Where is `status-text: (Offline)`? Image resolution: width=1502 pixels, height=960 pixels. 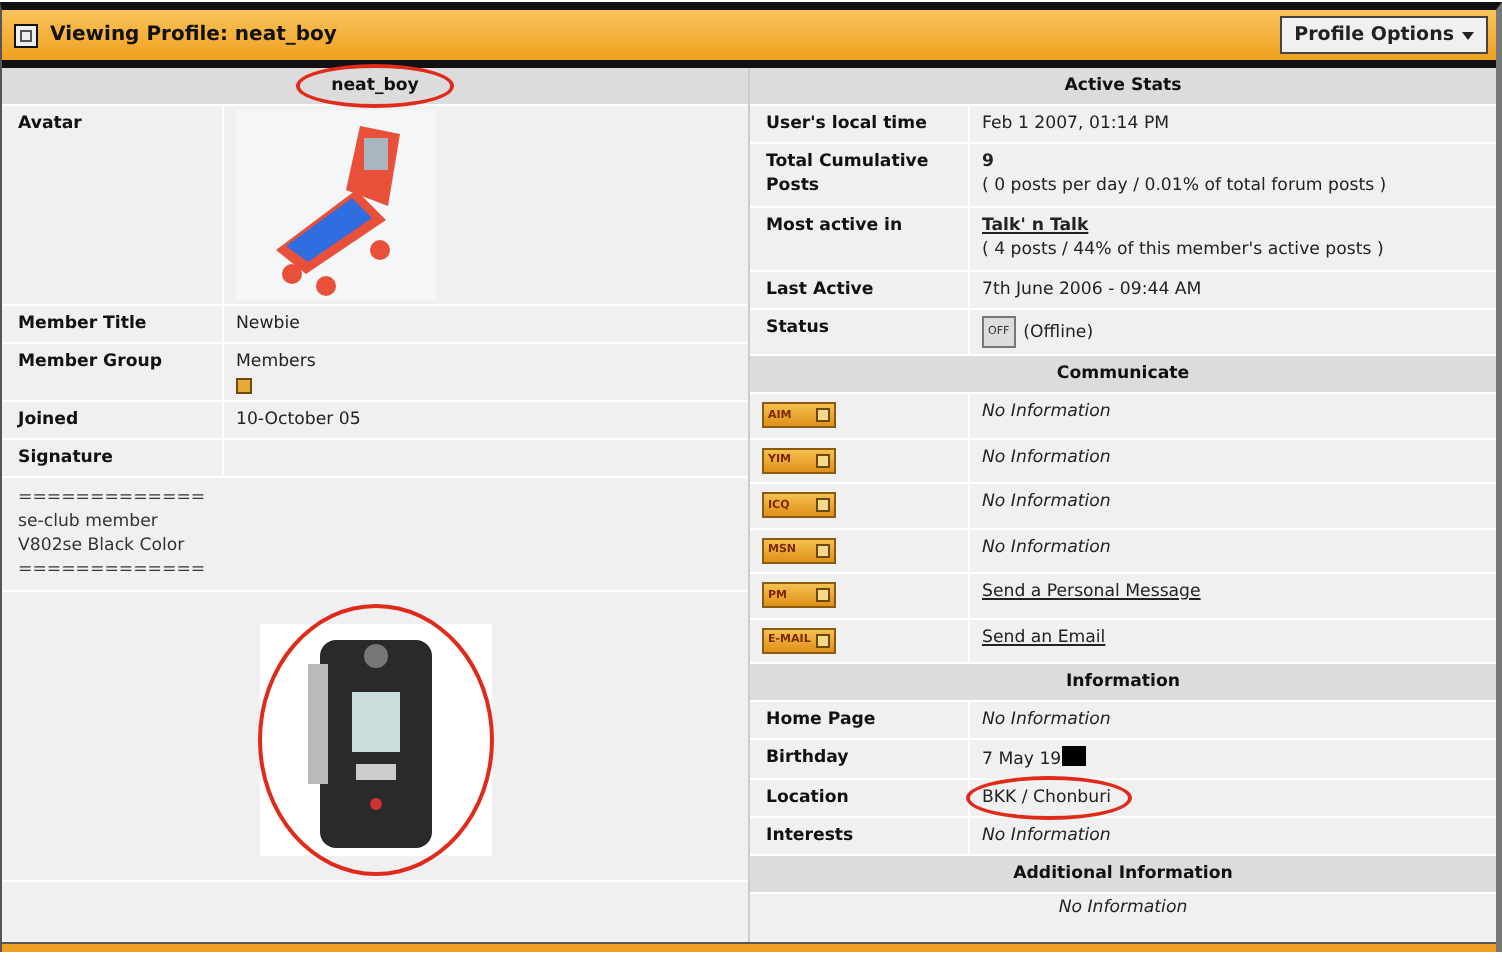 status-text: (Offline) is located at coordinates (1058, 332).